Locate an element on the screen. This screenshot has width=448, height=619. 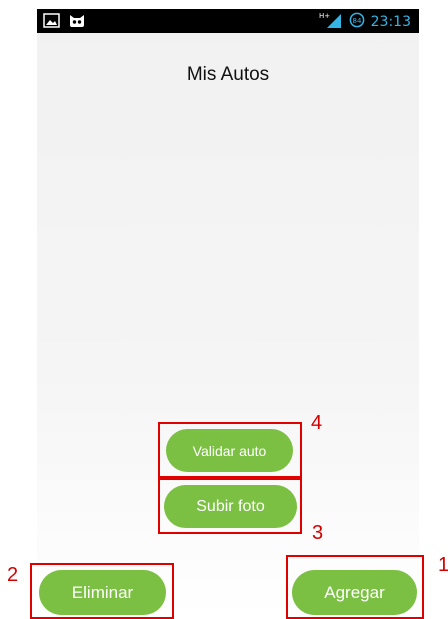
annotation-number-3: 3 is located at coordinates (318, 533).